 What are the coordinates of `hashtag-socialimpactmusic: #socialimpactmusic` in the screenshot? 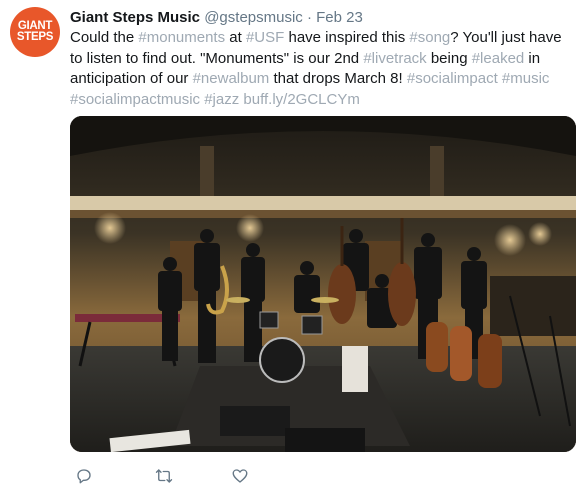 It's located at (135, 99).